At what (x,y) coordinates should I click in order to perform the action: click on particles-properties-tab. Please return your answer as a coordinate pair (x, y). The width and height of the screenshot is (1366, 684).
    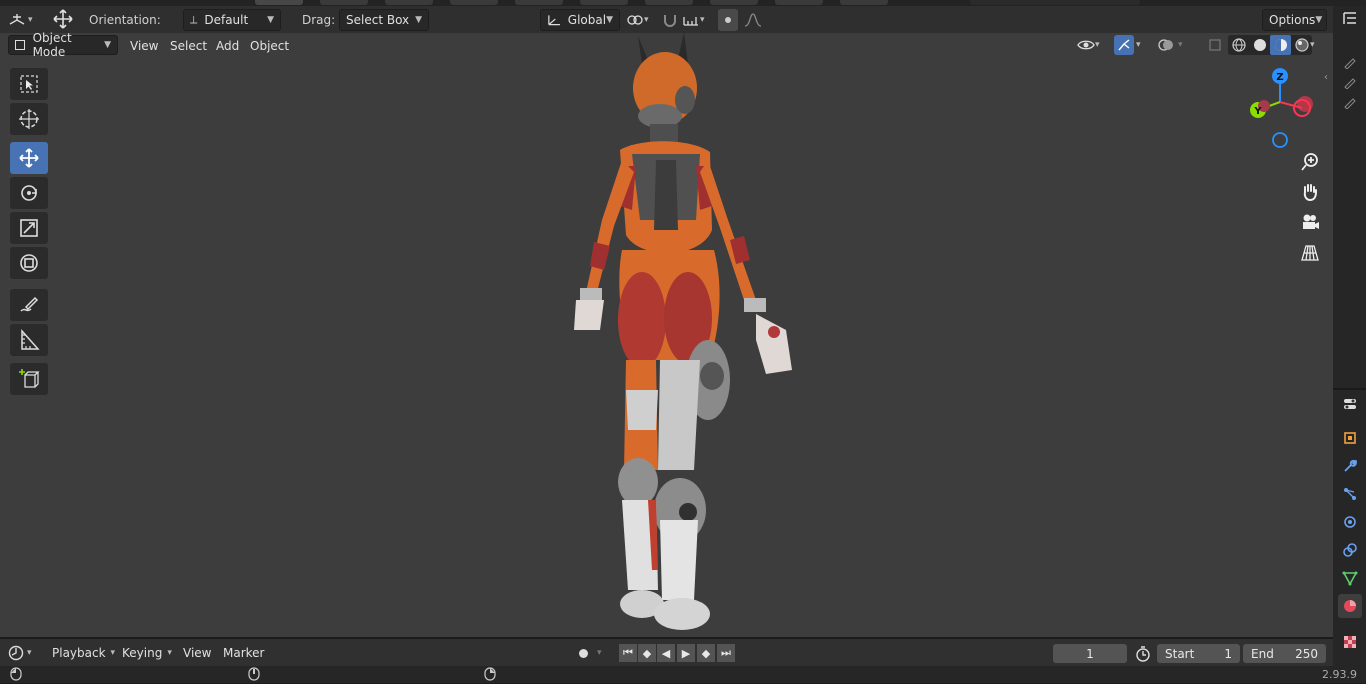
    Looking at the image, I should click on (1350, 494).